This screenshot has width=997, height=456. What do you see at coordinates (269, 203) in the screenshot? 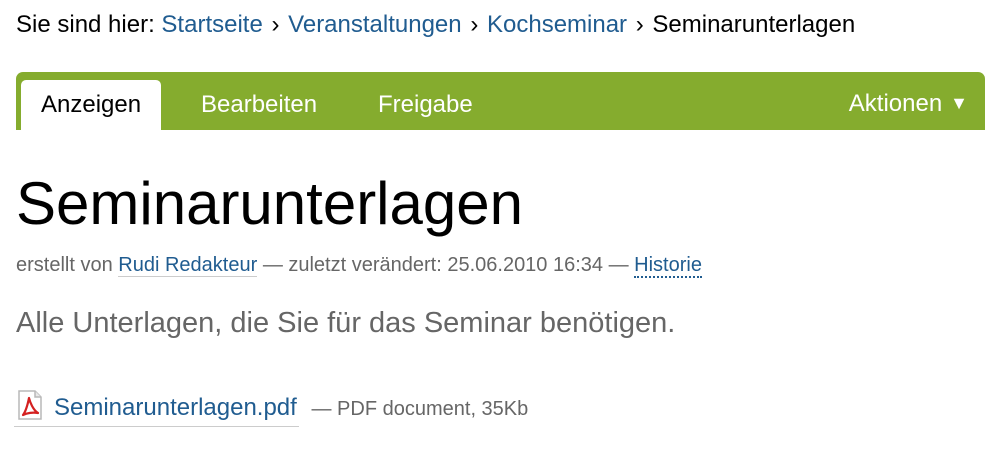
I see `page-title: Seminarunterlagen` at bounding box center [269, 203].